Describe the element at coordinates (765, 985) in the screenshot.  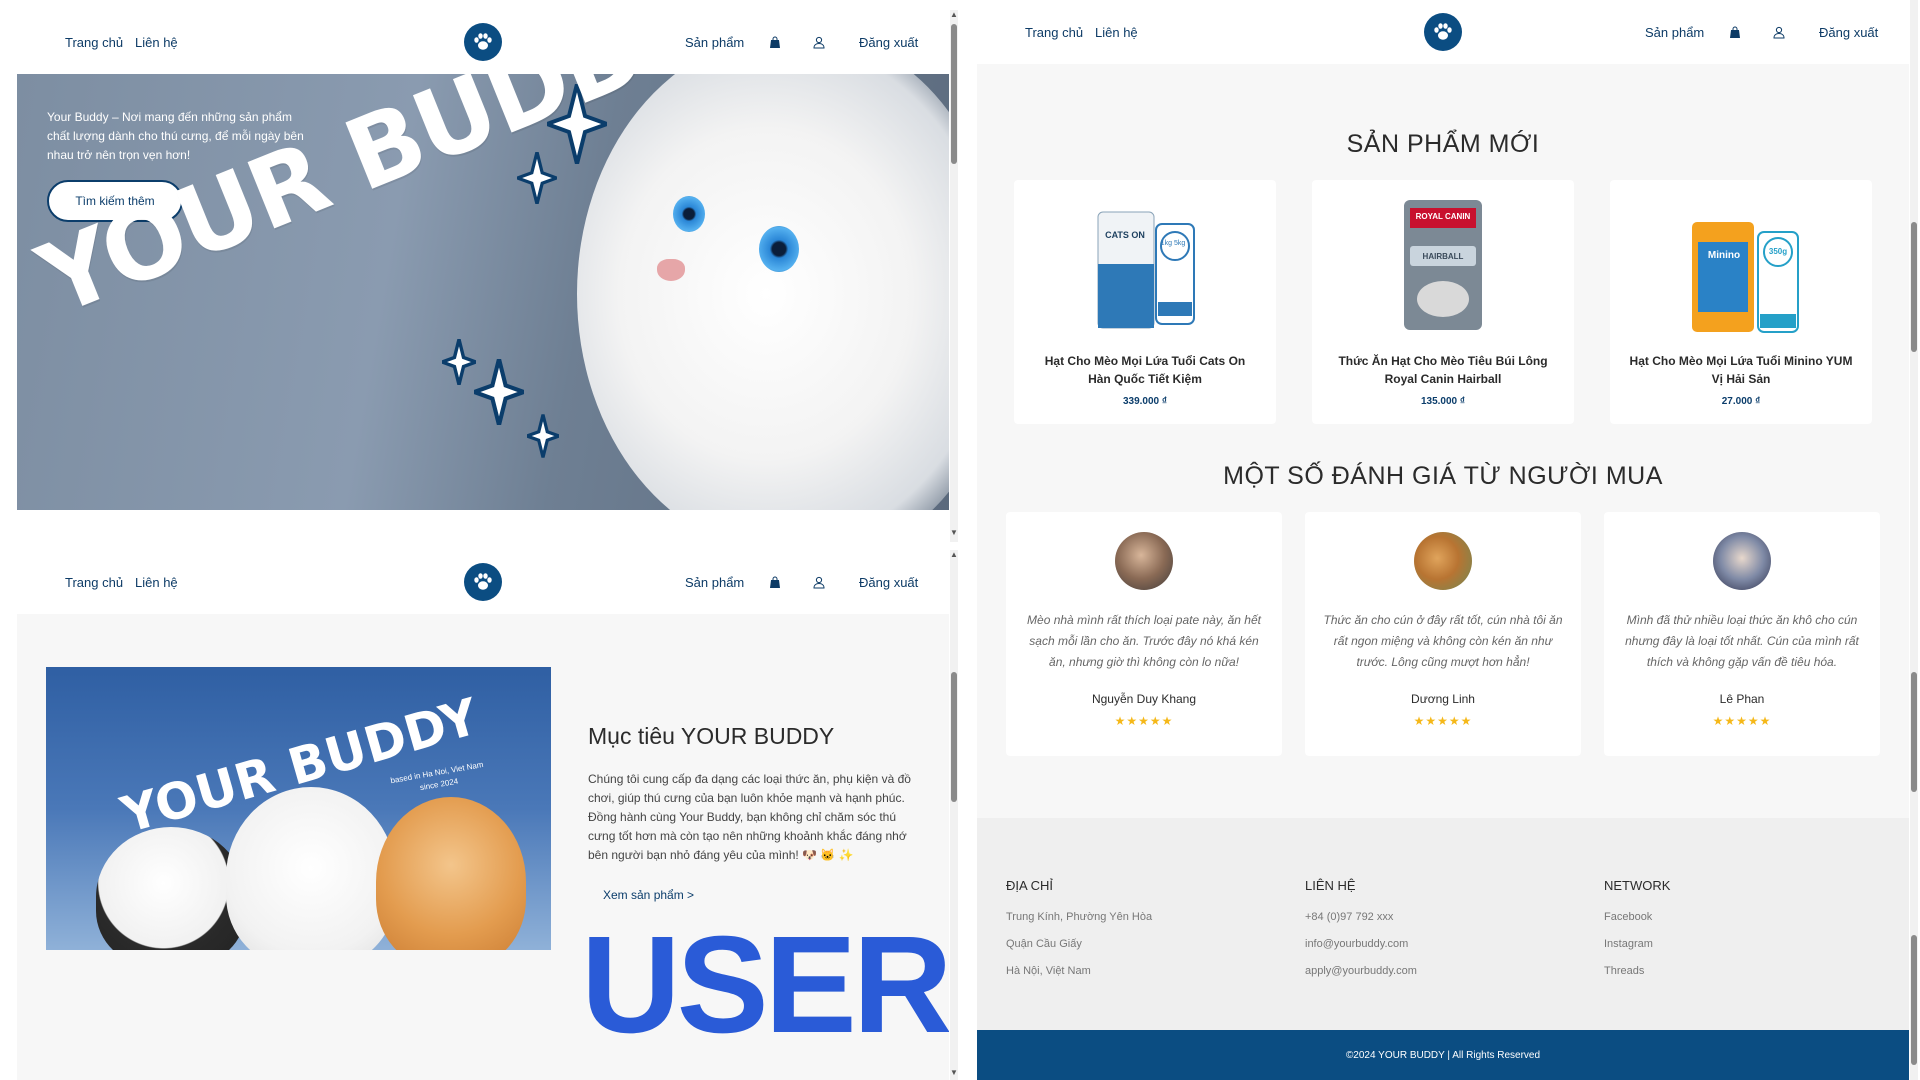
I see `user-label: USER` at that location.